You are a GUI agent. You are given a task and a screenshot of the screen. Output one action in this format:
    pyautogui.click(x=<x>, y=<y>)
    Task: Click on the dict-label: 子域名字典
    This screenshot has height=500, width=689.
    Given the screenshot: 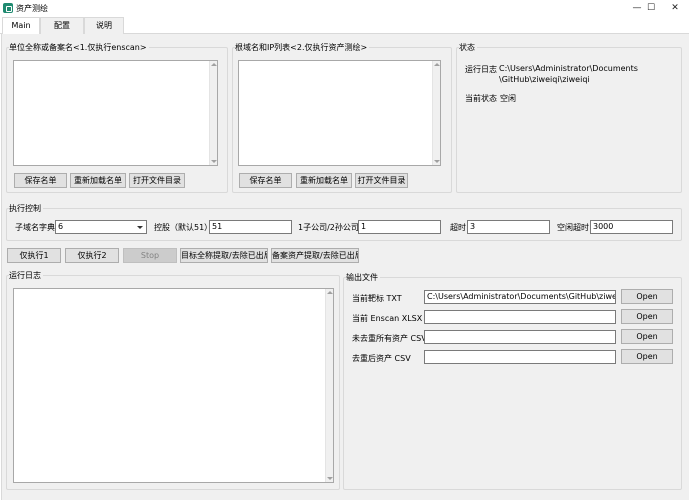 What is the action you would take?
    pyautogui.click(x=35, y=227)
    